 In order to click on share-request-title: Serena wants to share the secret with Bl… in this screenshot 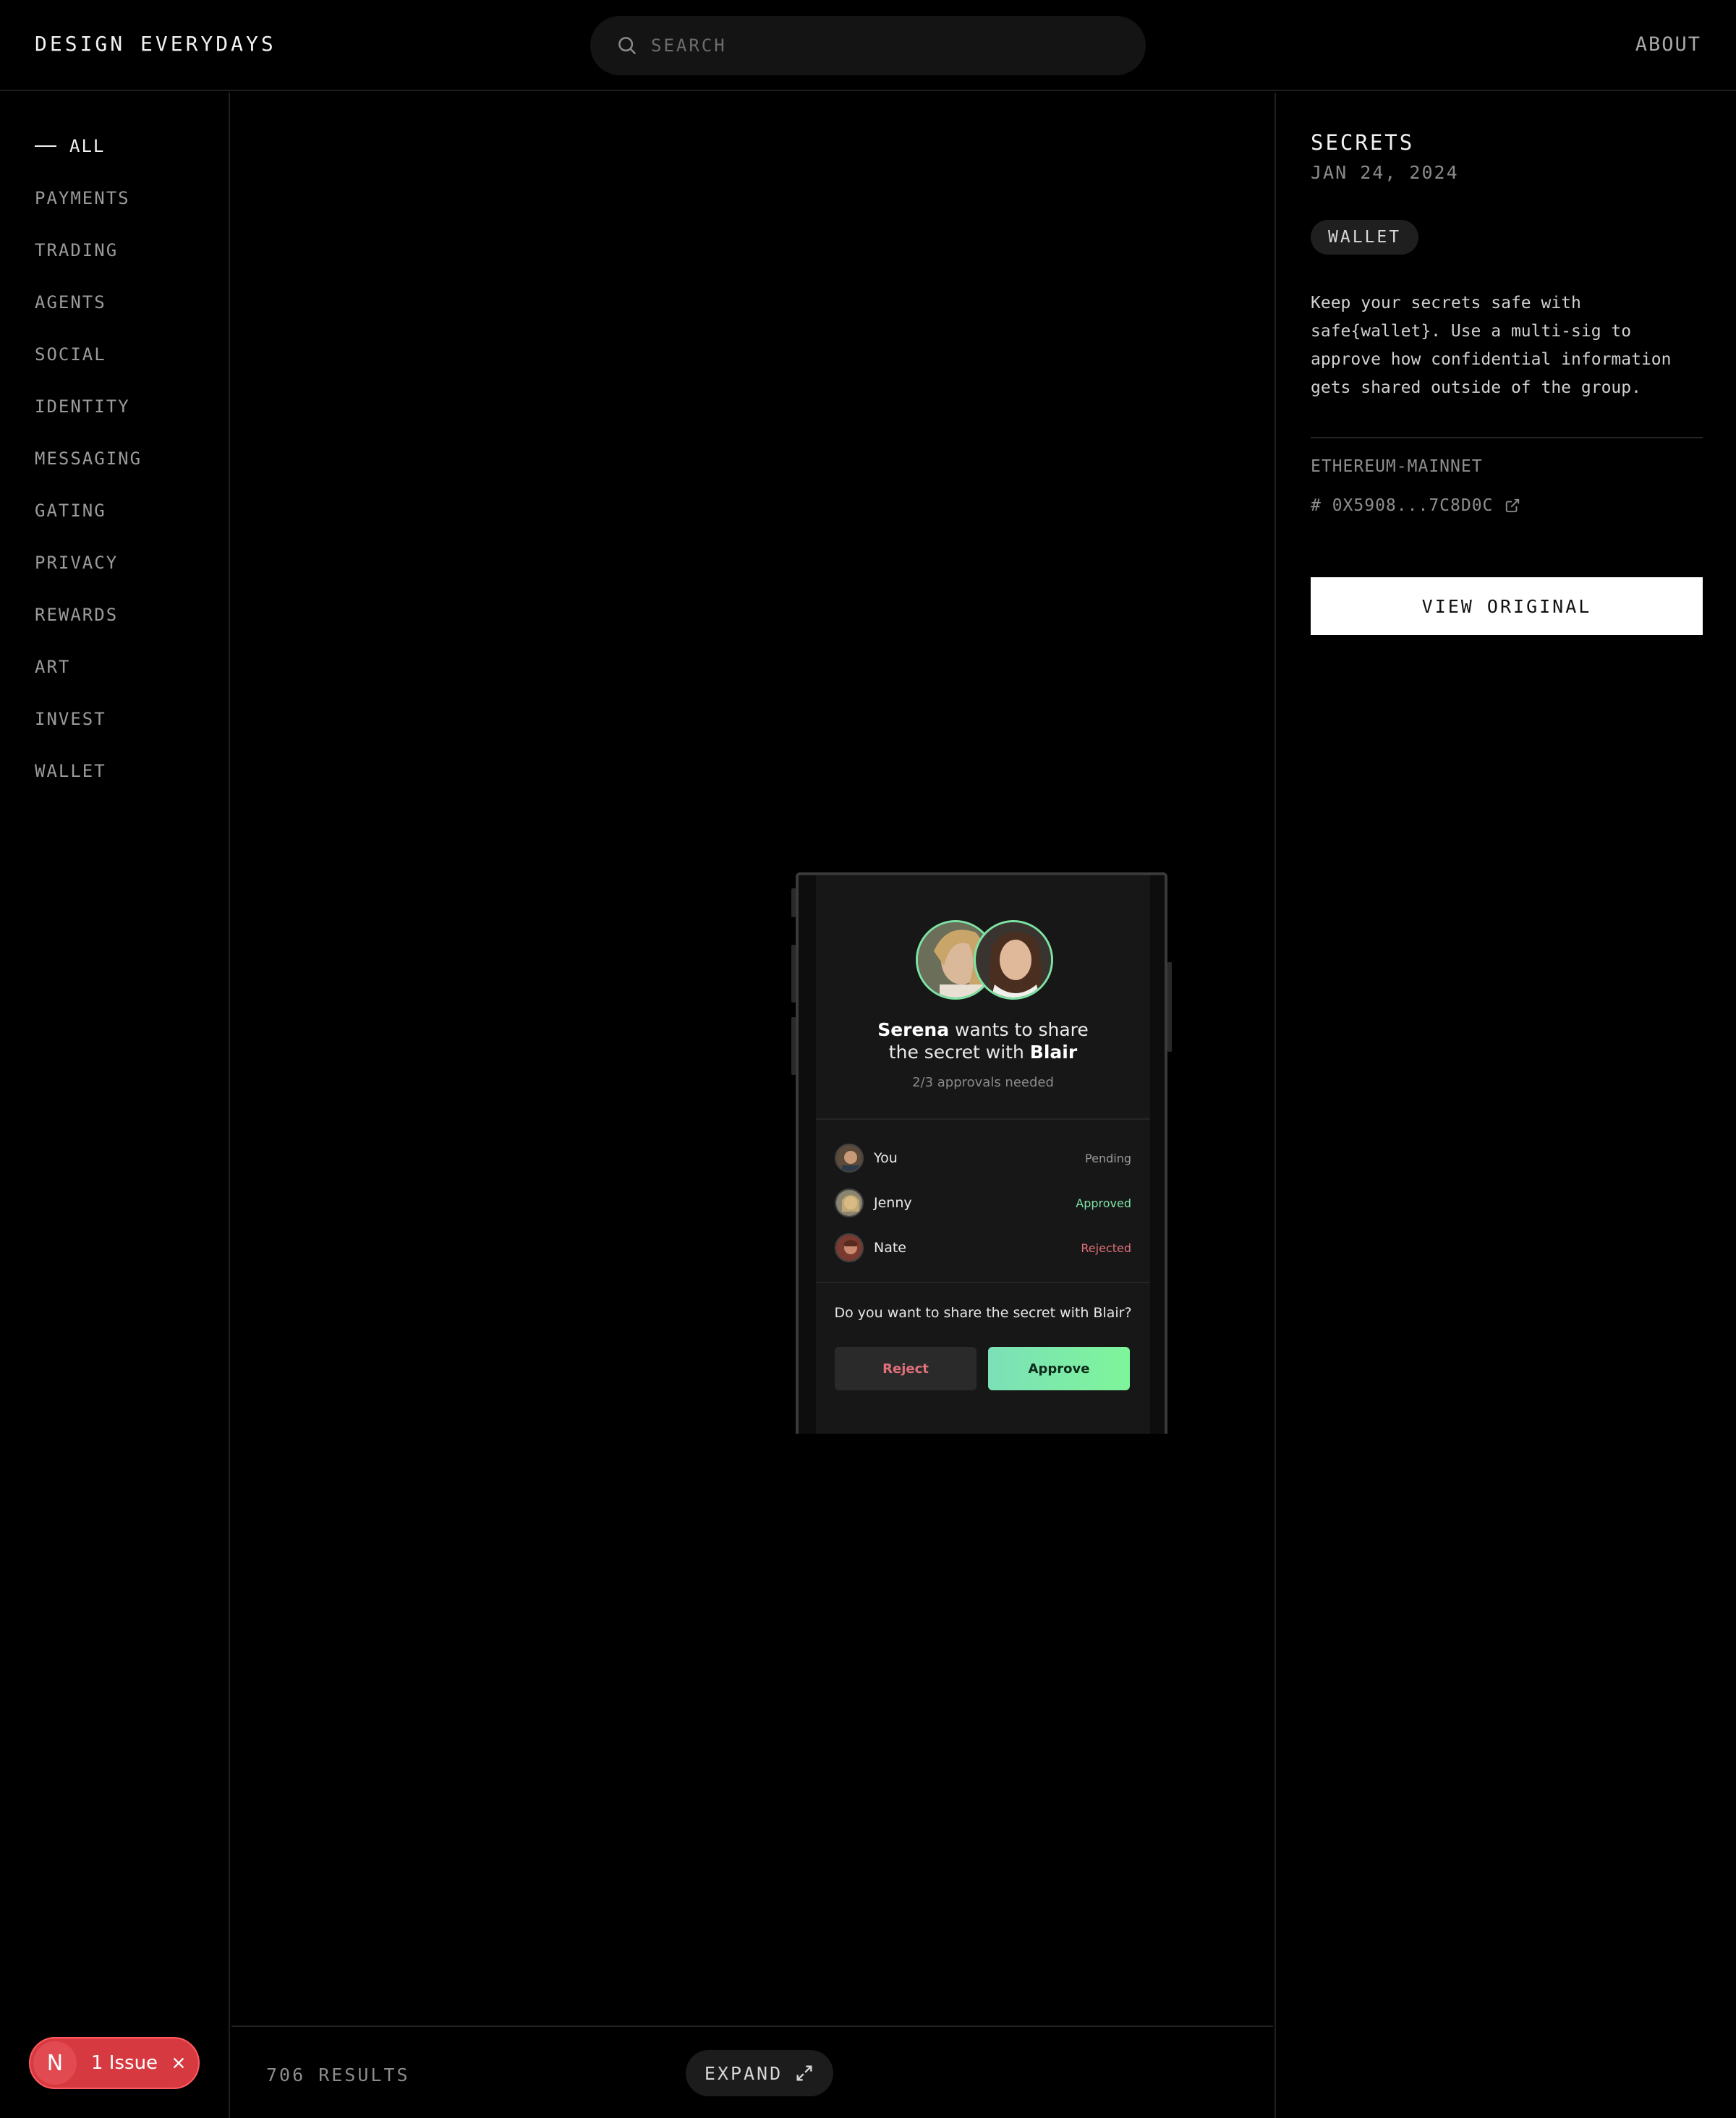, I will do `click(983, 1040)`.